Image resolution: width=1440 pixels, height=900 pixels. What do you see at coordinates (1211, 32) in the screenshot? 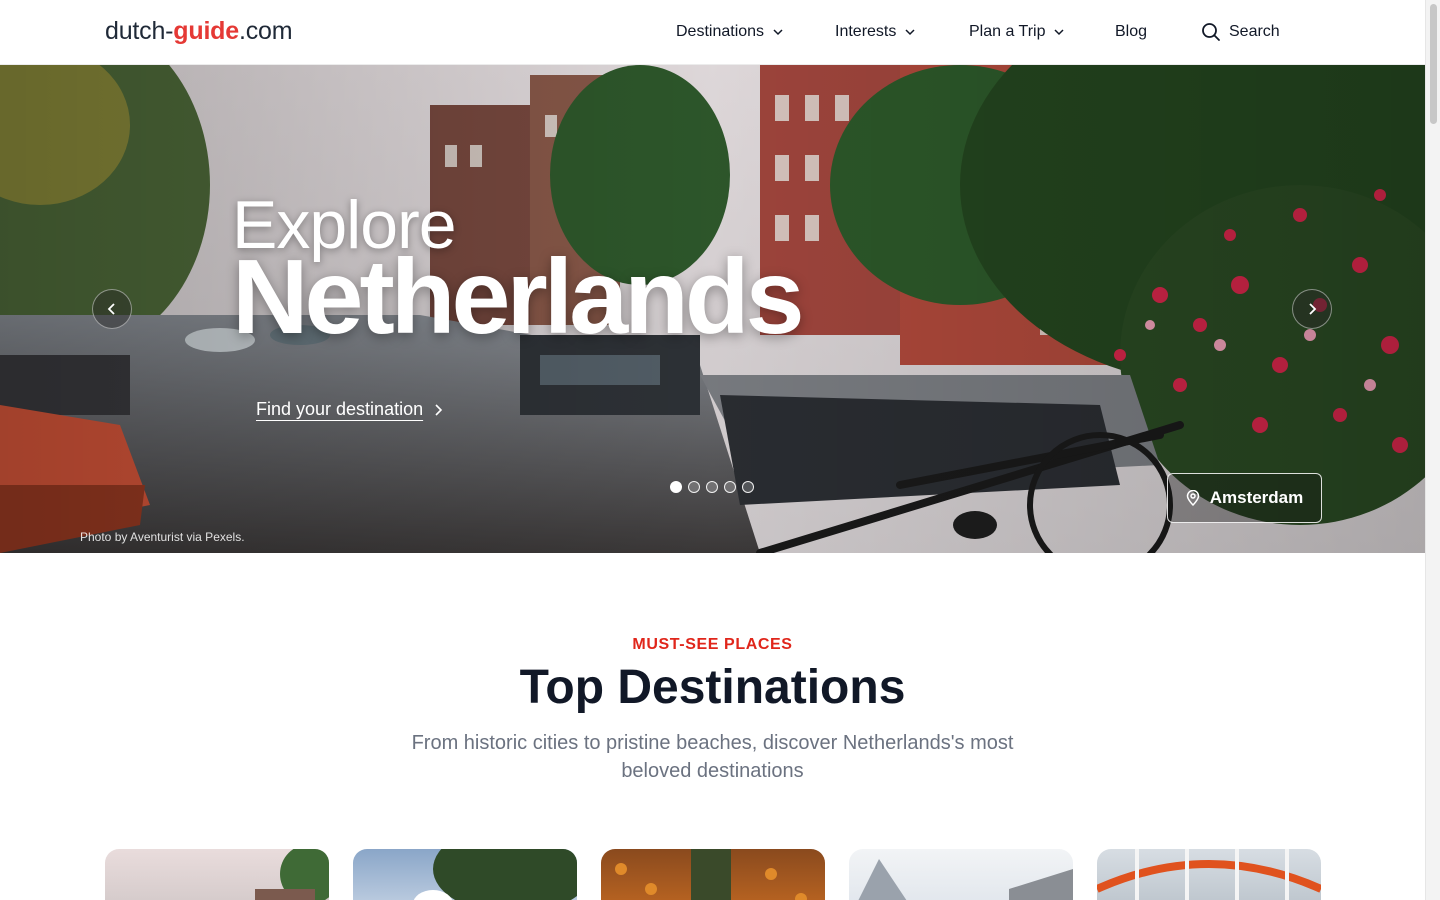
I see `search-icon` at bounding box center [1211, 32].